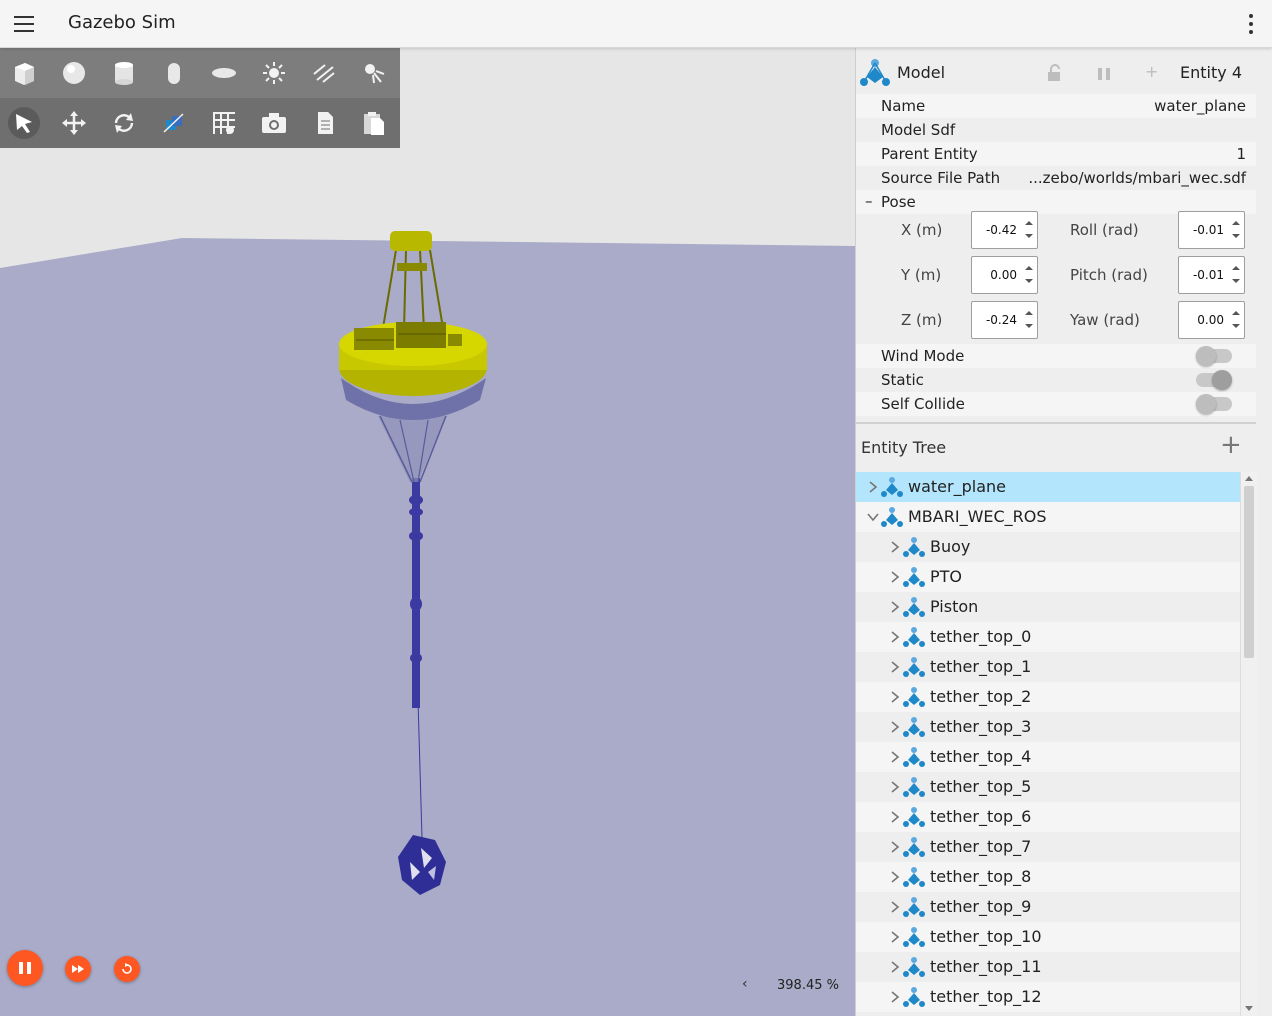 The width and height of the screenshot is (1272, 1016). What do you see at coordinates (873, 517) in the screenshot?
I see `chevron-down-icon` at bounding box center [873, 517].